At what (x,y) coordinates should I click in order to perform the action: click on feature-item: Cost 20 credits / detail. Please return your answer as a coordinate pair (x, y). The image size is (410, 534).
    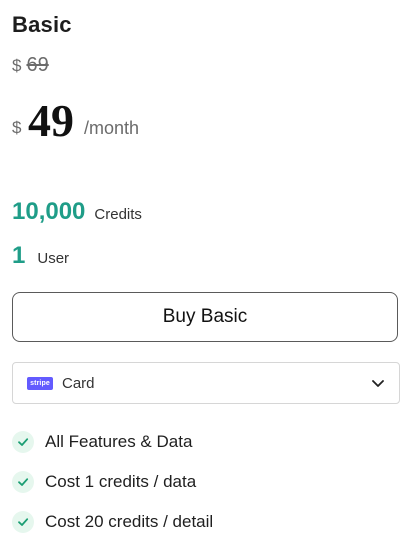
    Looking at the image, I should click on (112, 518).